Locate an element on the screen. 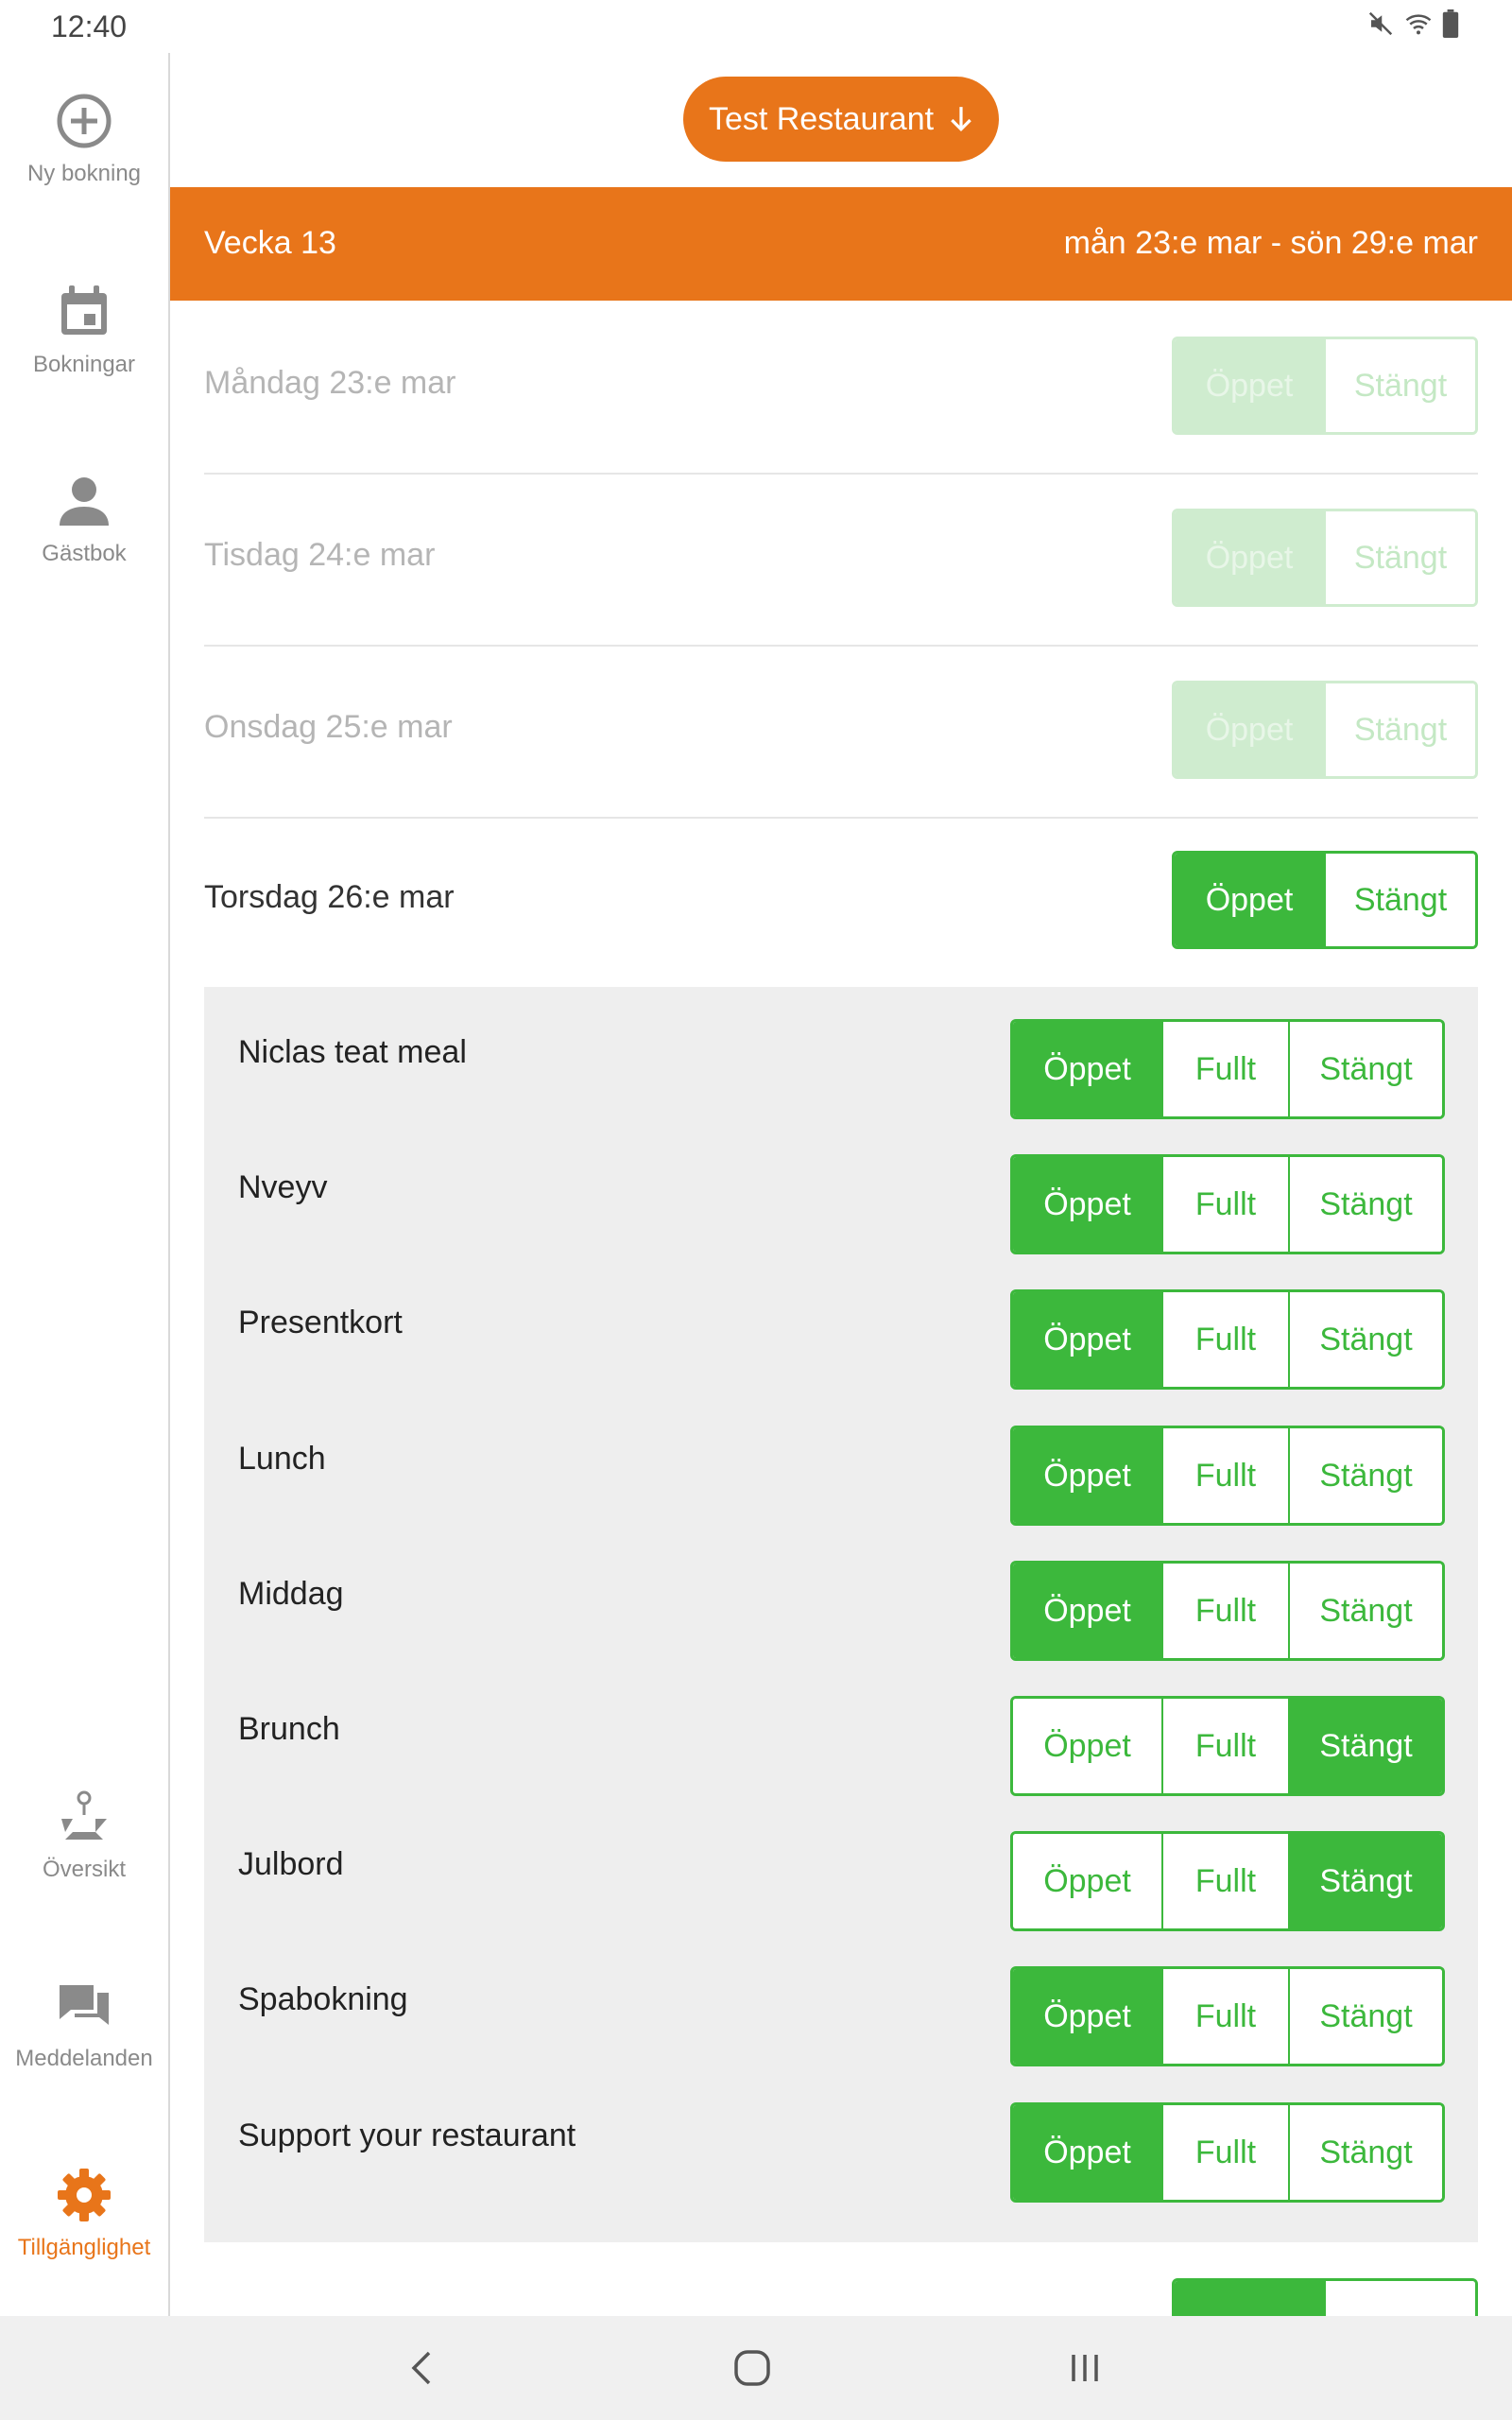  status-time: 12:40 is located at coordinates (89, 26).